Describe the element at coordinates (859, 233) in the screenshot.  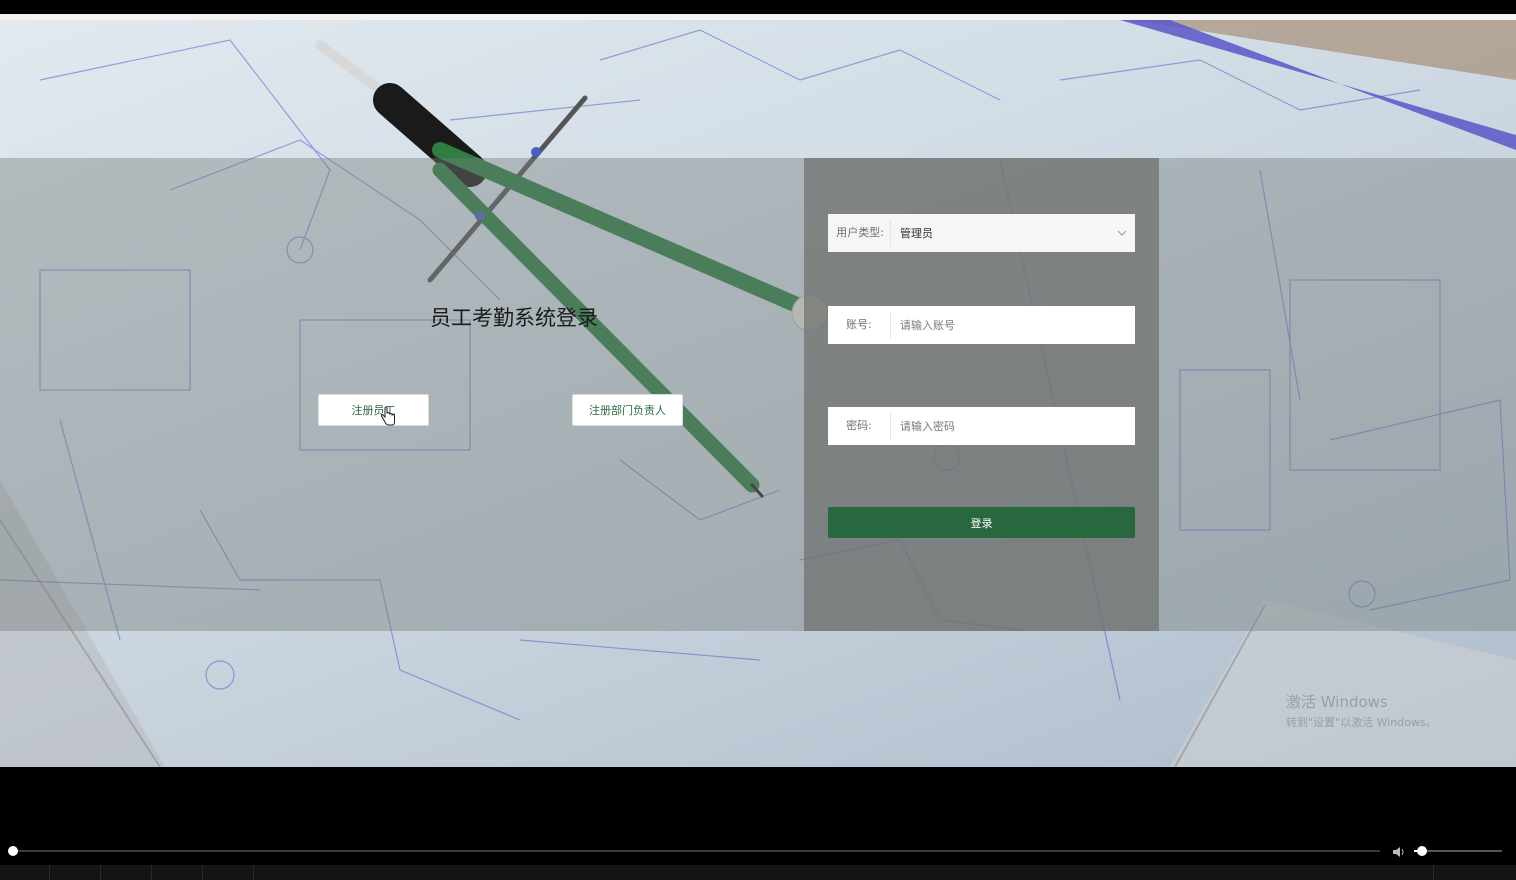
I see `user-type-label: 用户类型:` at that location.